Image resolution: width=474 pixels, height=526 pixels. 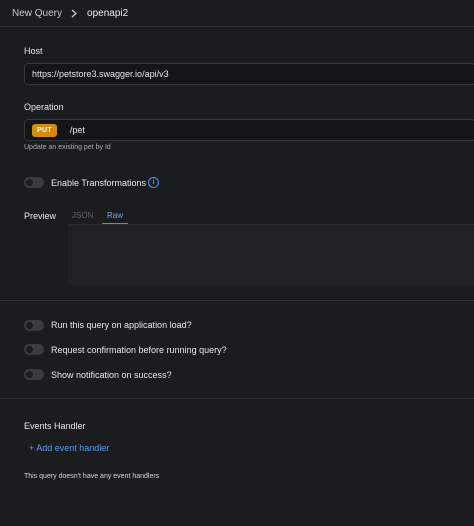 I want to click on show-notification-toggle, so click(x=34, y=374).